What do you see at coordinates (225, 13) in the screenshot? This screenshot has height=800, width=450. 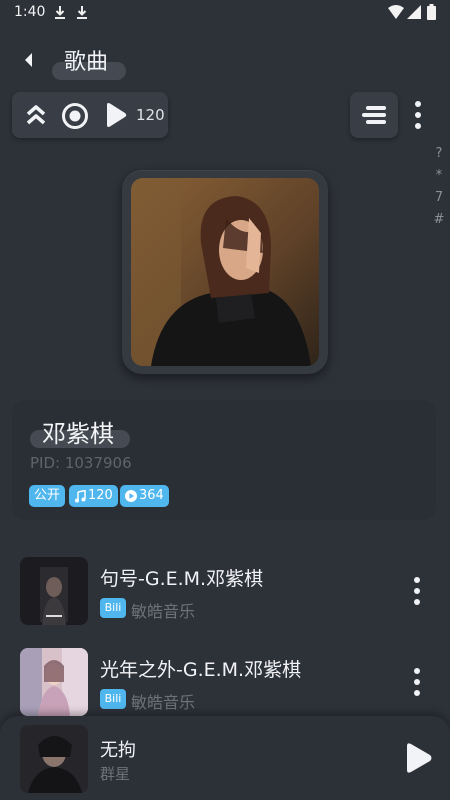 I see `status-bar: 1:40` at bounding box center [225, 13].